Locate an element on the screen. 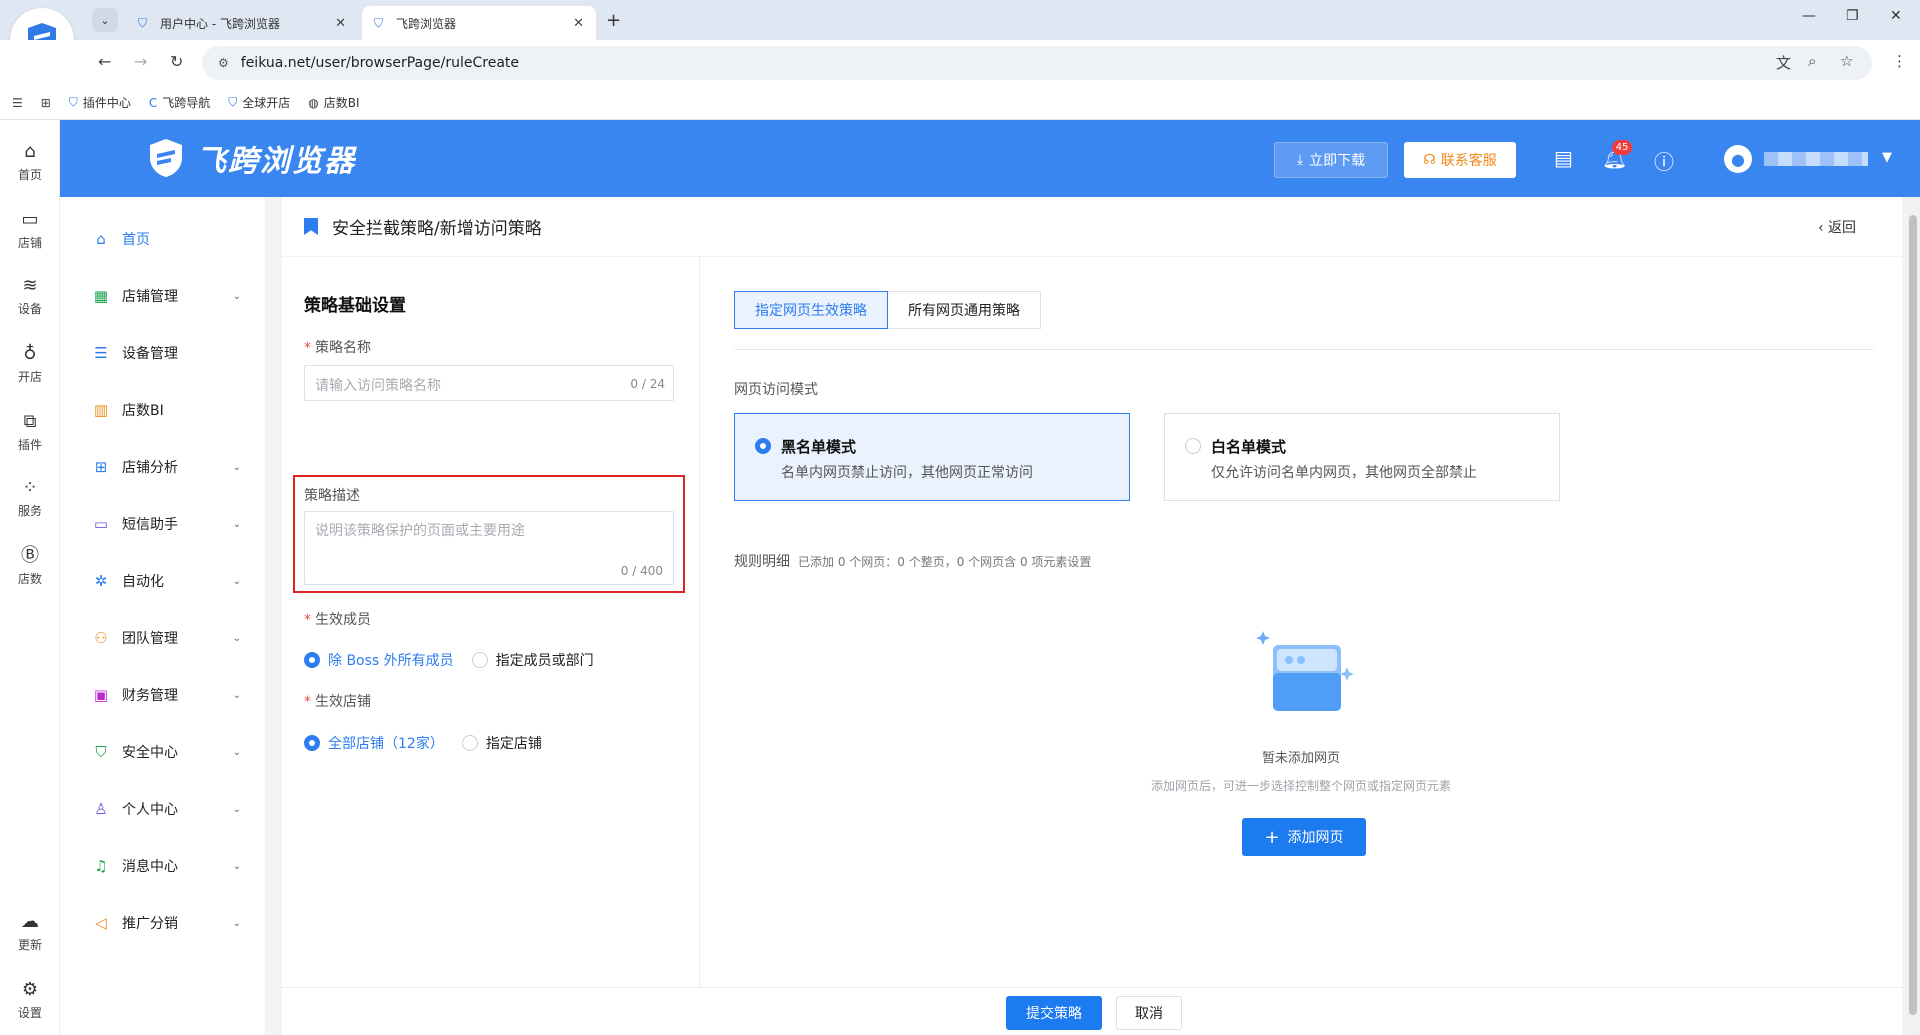  scroll-thumb is located at coordinates (1913, 615).